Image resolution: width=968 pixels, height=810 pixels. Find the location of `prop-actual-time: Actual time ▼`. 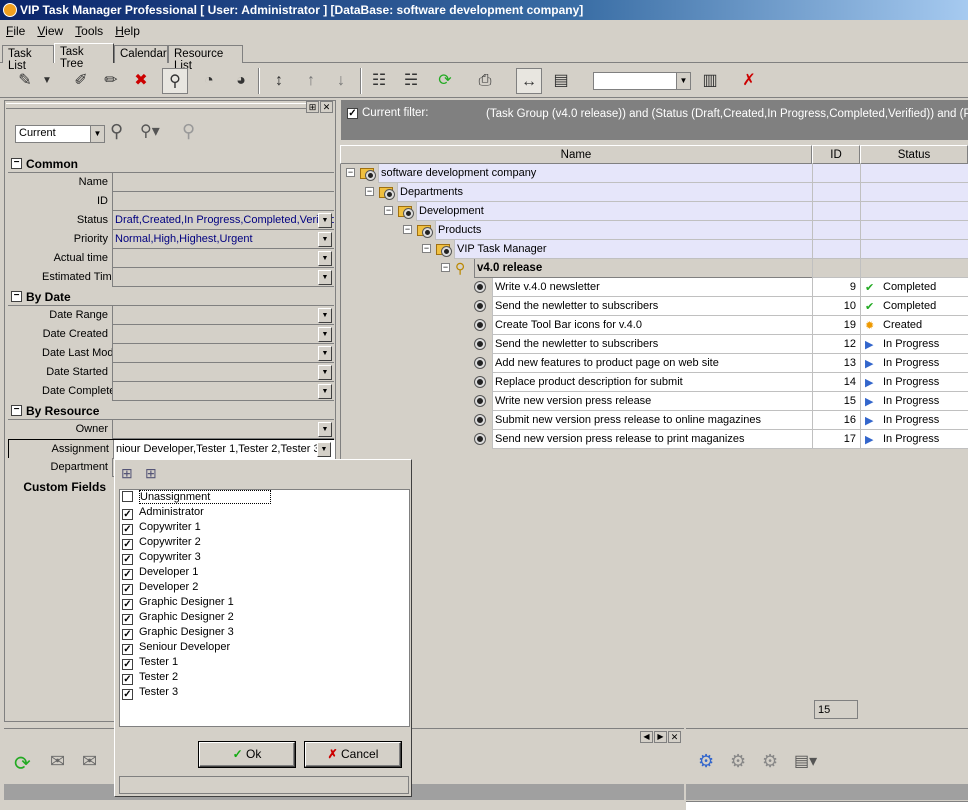

prop-actual-time: Actual time ▼ is located at coordinates (171, 258).